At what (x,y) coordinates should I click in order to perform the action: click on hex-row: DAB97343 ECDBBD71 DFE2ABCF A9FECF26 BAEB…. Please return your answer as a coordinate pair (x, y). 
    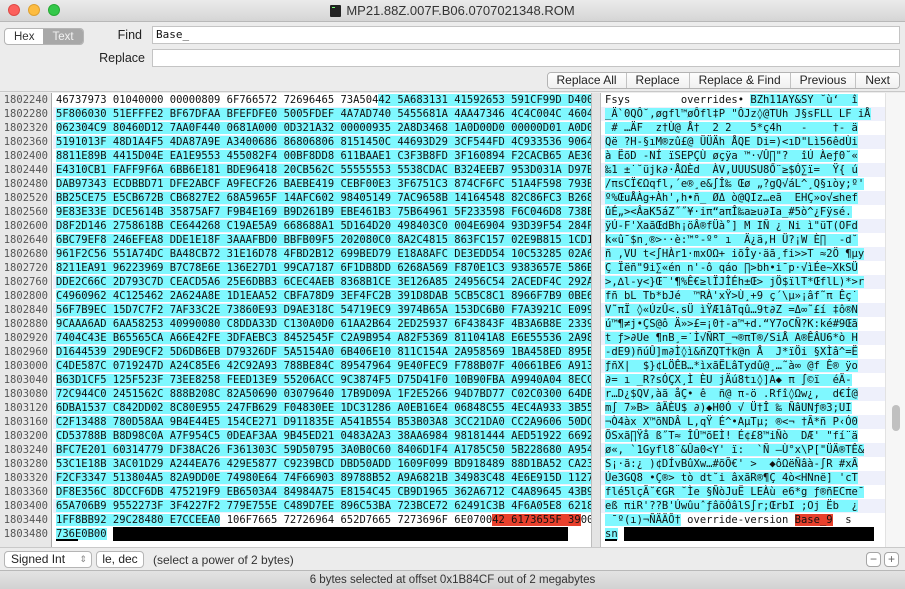
    Looking at the image, I should click on (336, 184).